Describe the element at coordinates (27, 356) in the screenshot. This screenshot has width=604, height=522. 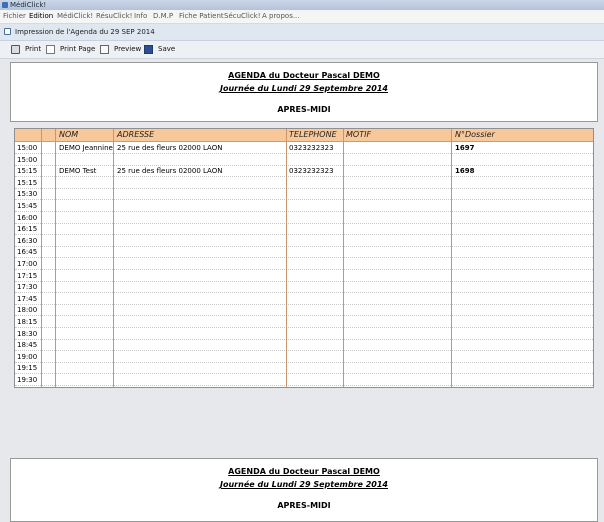
I see `row-time: 19:00` at that location.